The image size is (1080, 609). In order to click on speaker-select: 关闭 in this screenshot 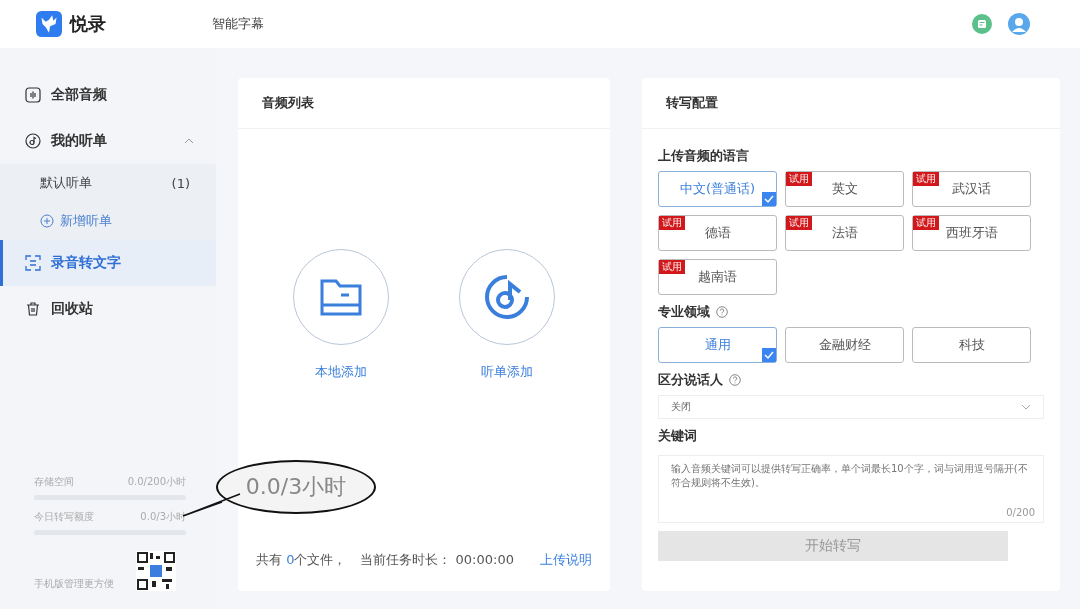, I will do `click(851, 407)`.